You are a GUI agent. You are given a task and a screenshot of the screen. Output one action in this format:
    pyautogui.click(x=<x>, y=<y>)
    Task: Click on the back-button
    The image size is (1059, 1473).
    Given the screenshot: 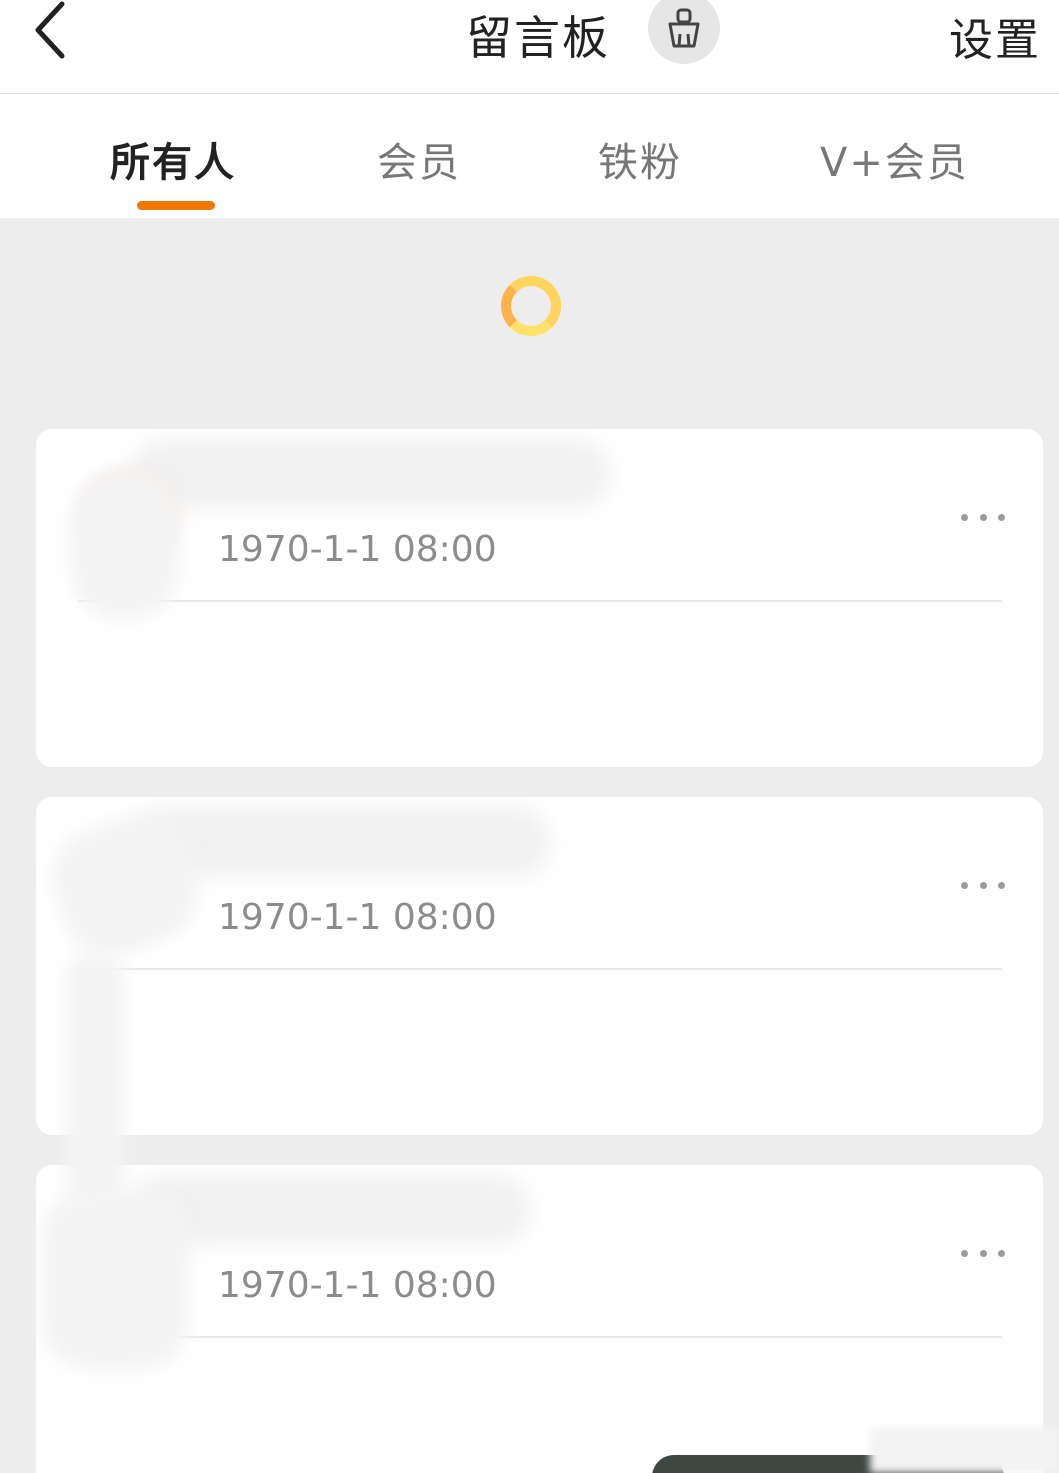 What is the action you would take?
    pyautogui.click(x=60, y=31)
    